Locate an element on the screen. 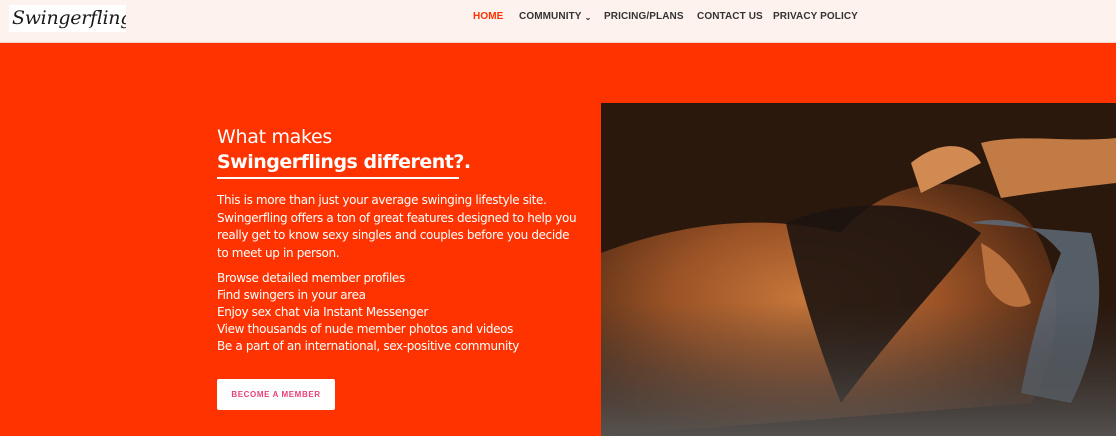 This screenshot has height=436, width=1116. nav-pricing: PRICING/PLANS is located at coordinates (644, 16).